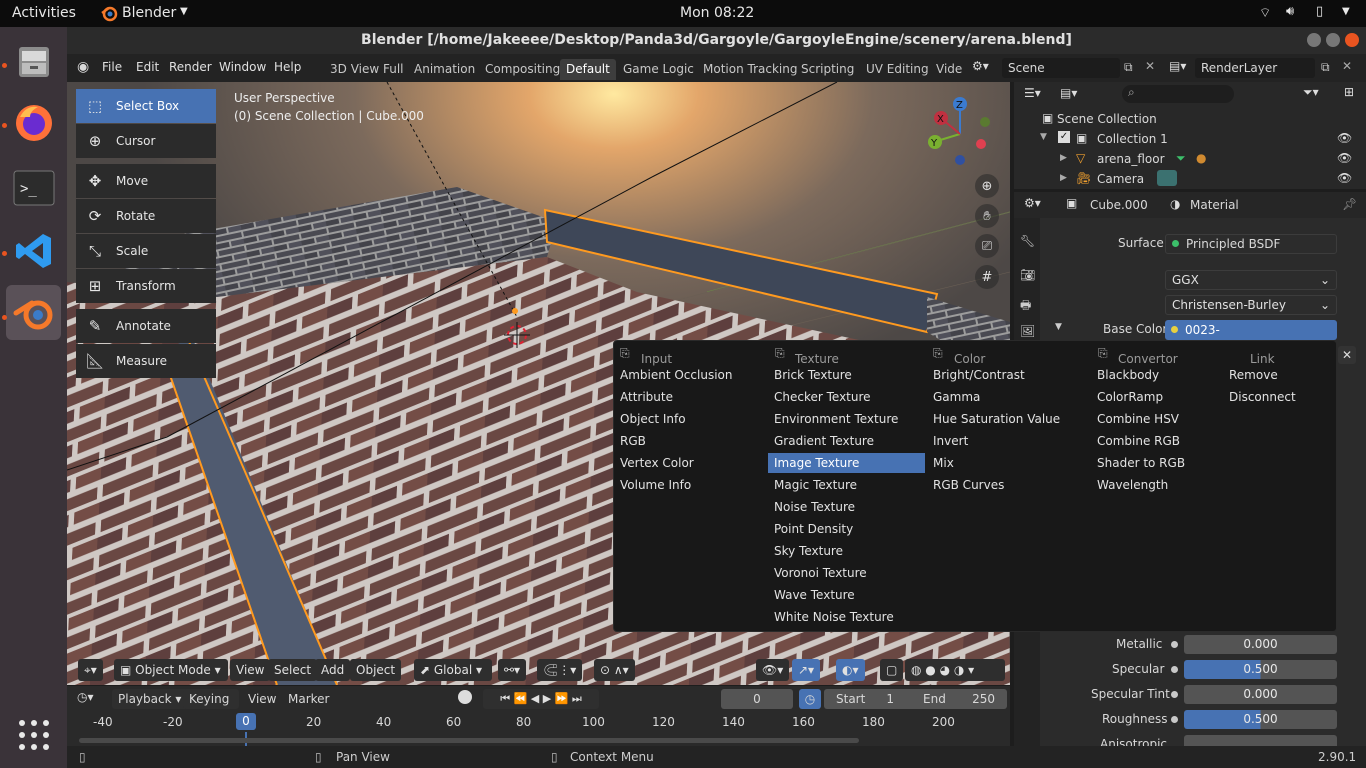 Image resolution: width=1366 pixels, height=768 pixels. I want to click on filter-icon: ⏷▾, so click(1311, 92).